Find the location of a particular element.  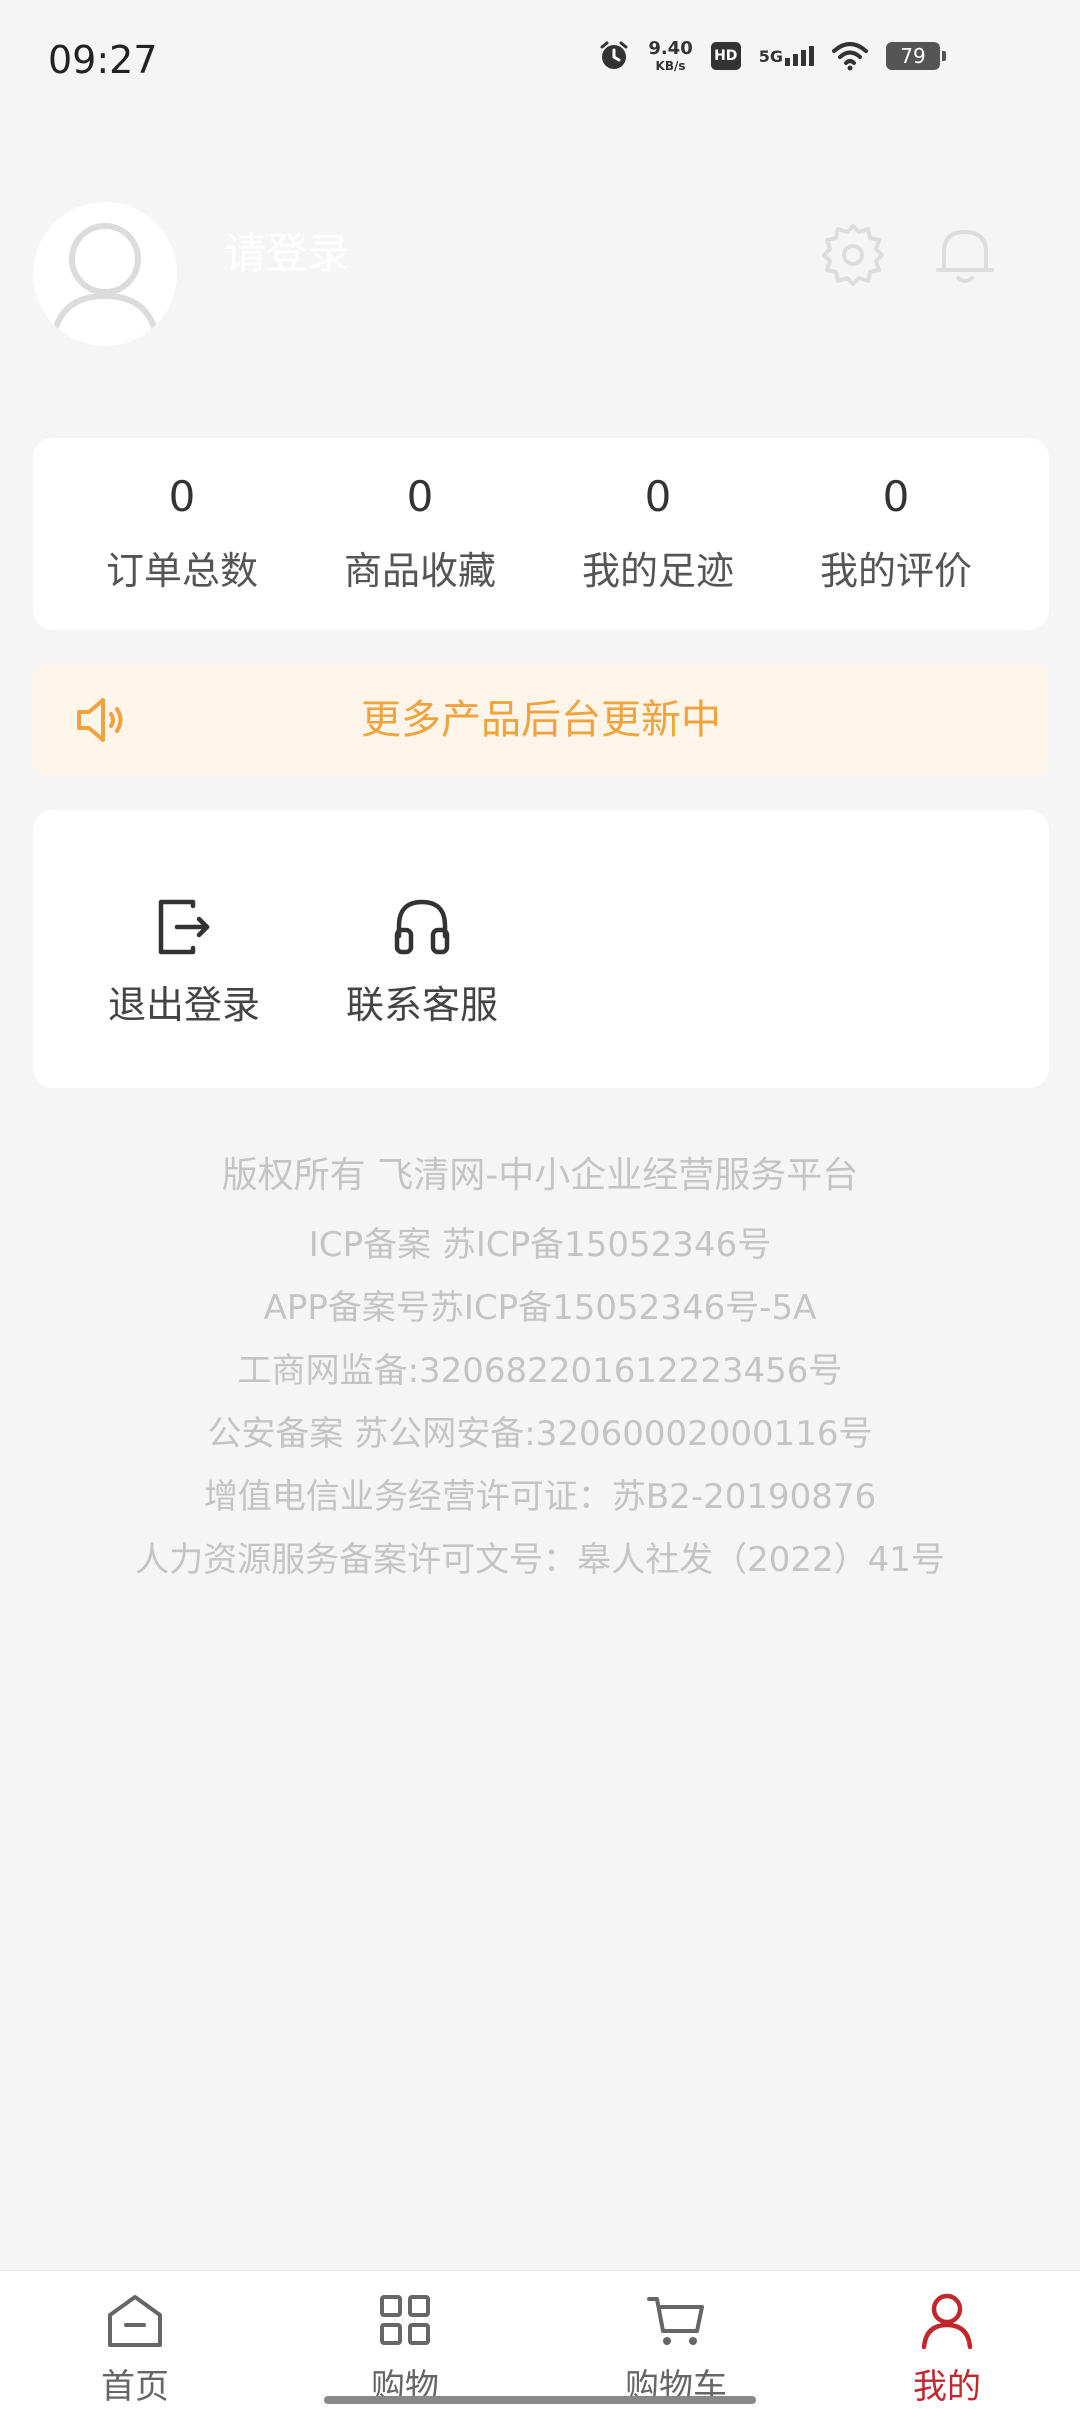

stats-card: 0 订单总数 0 商品收藏 0 我的足迹 0 我的评价 is located at coordinates (541, 534).